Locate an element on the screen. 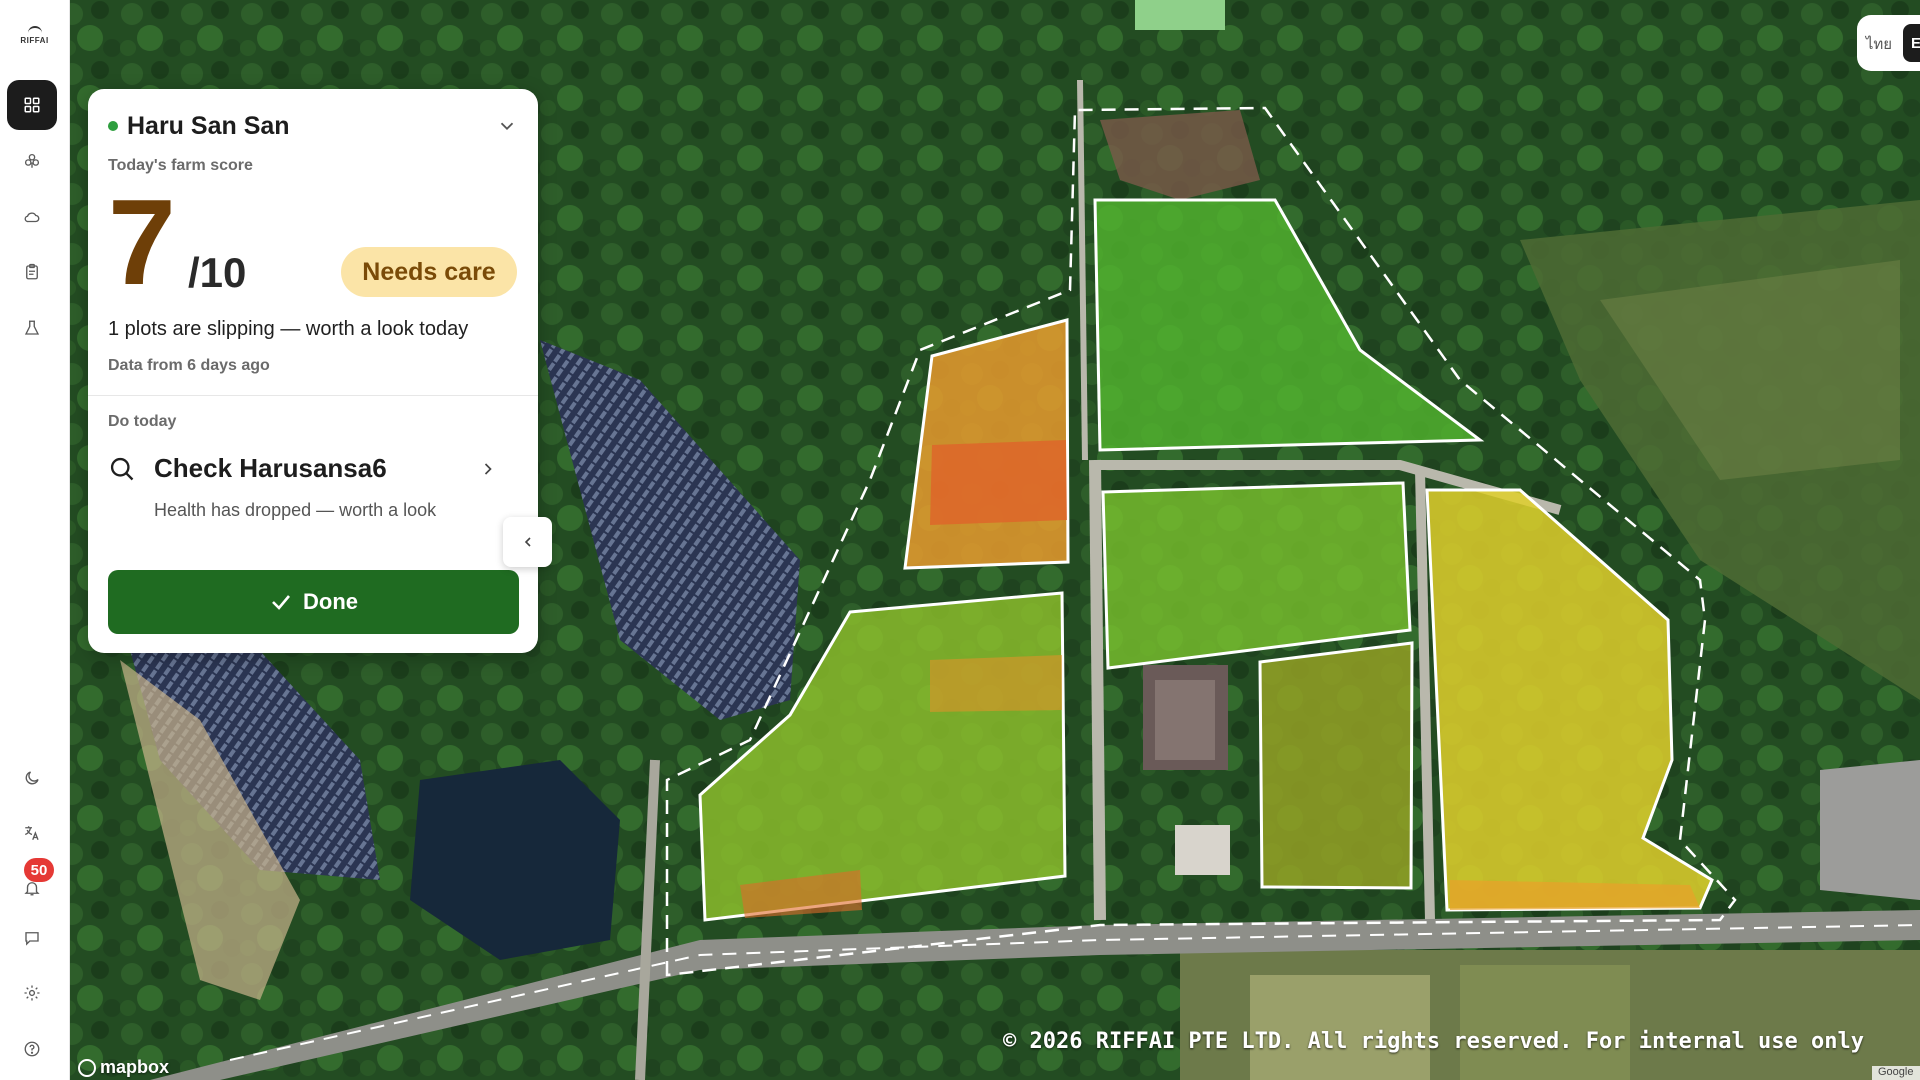 The height and width of the screenshot is (1080, 1920). help-button is located at coordinates (32, 1049).